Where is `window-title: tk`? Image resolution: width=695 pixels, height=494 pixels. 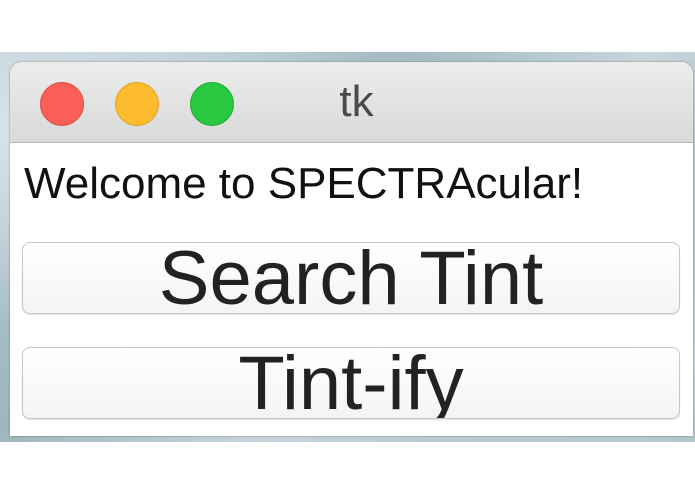
window-title: tk is located at coordinates (356, 101).